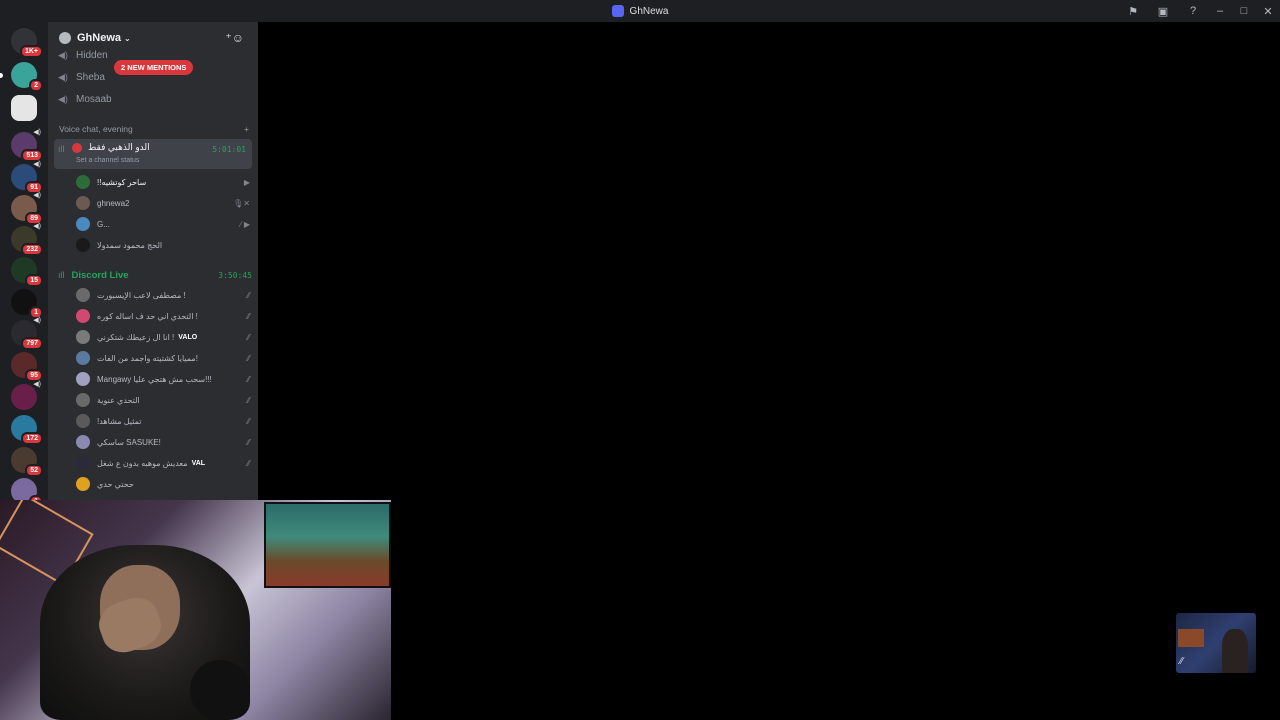  Describe the element at coordinates (27, 208) in the screenshot. I see `server-icon: ◀) 89` at that location.